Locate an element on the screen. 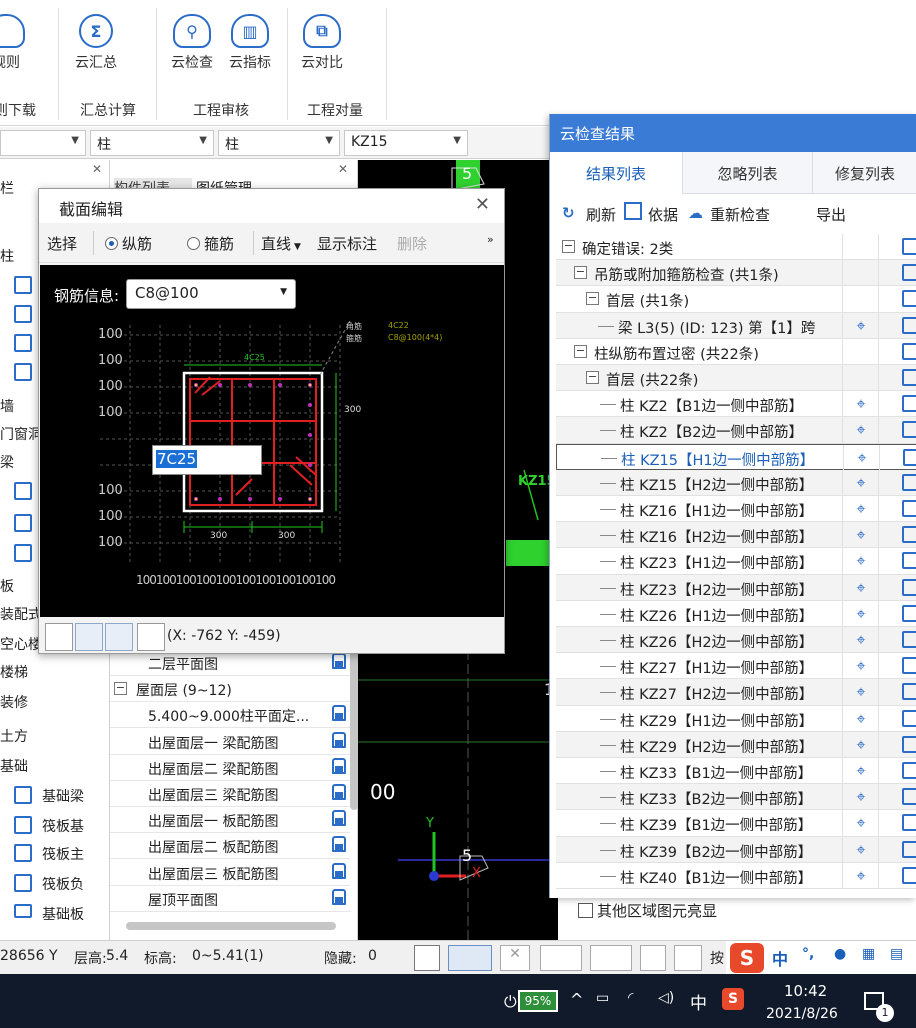 This screenshot has width=916, height=1028. result-group: − 柱纵筋布置过密 (共22条) is located at coordinates (736, 351).